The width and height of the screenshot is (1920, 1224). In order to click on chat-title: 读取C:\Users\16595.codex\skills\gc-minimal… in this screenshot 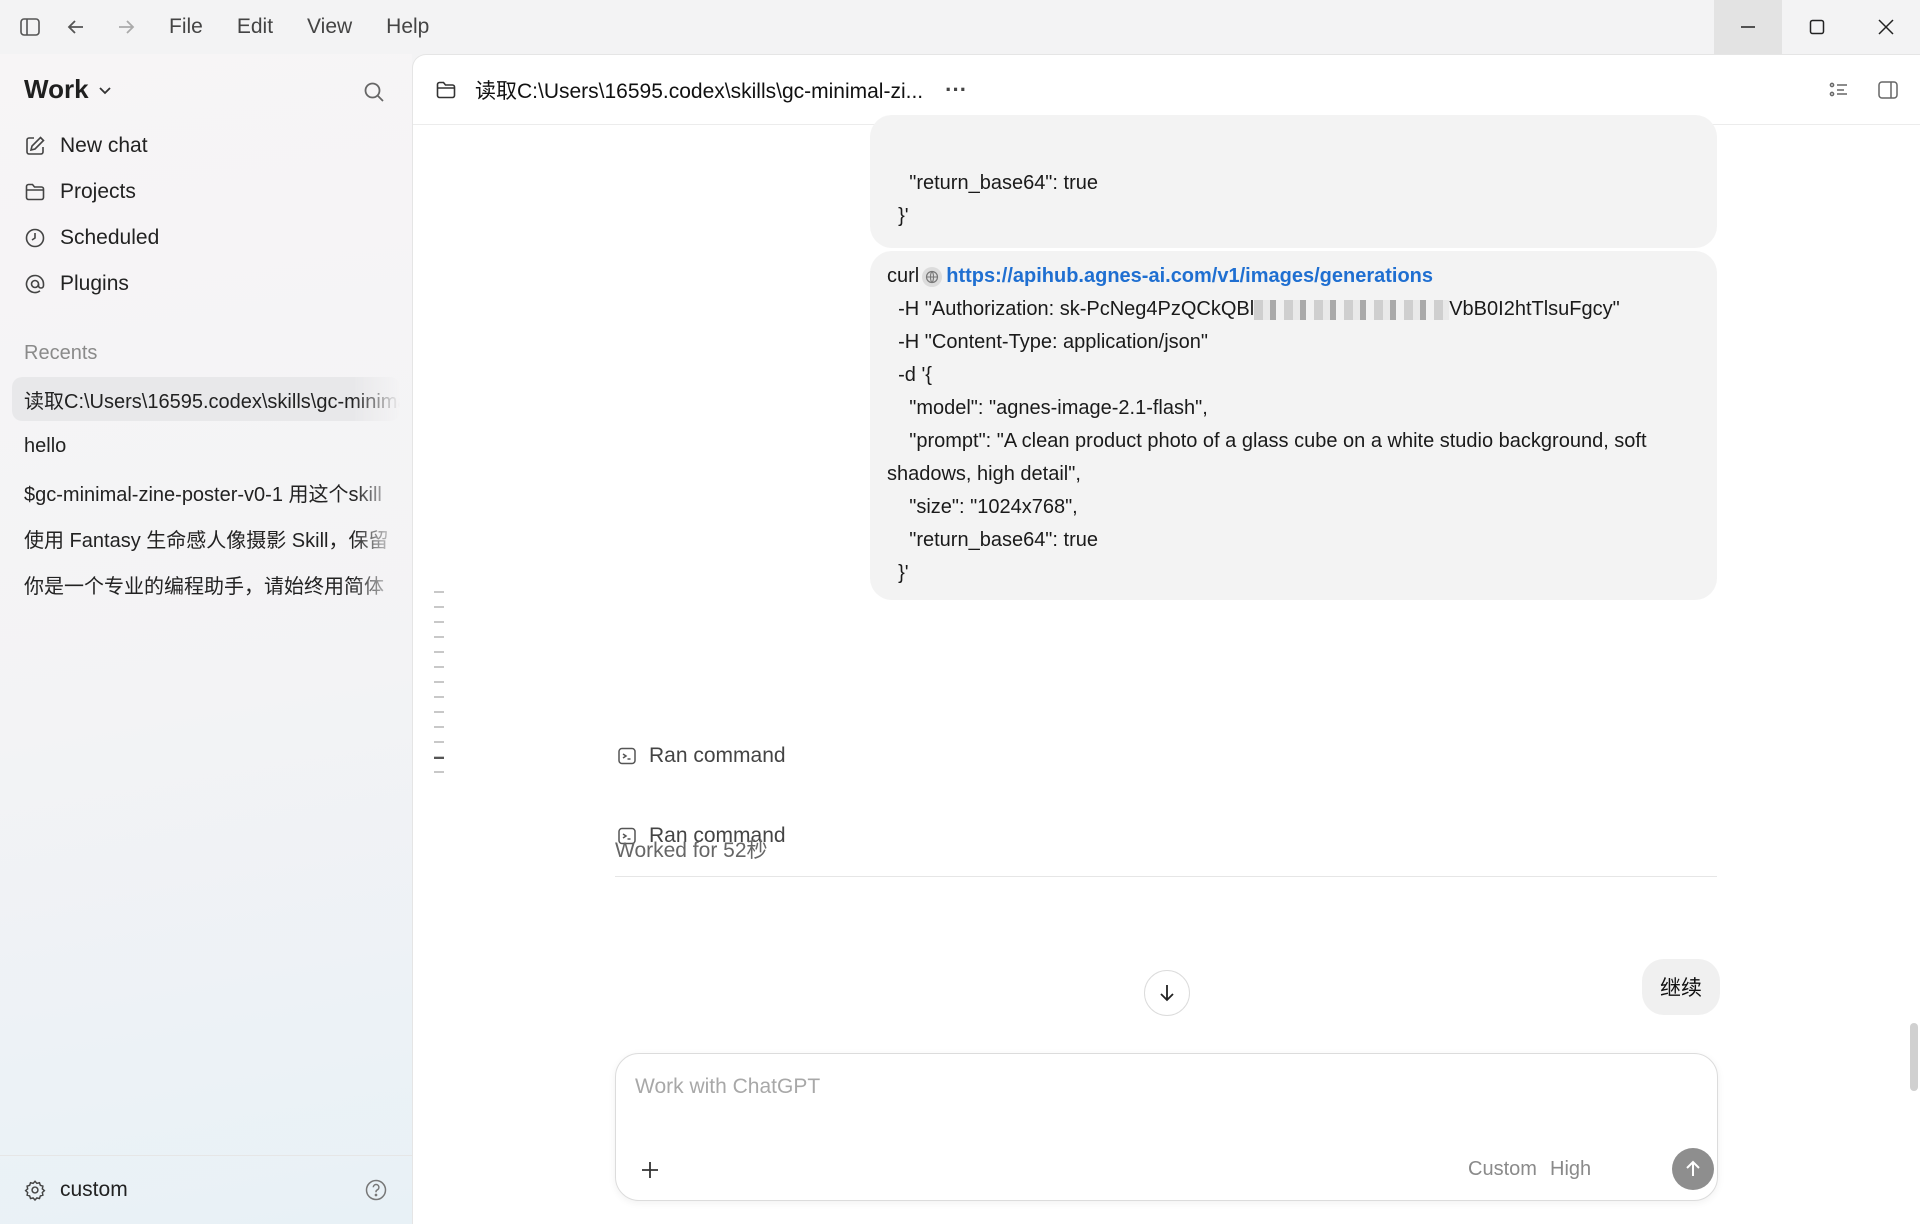, I will do `click(699, 91)`.